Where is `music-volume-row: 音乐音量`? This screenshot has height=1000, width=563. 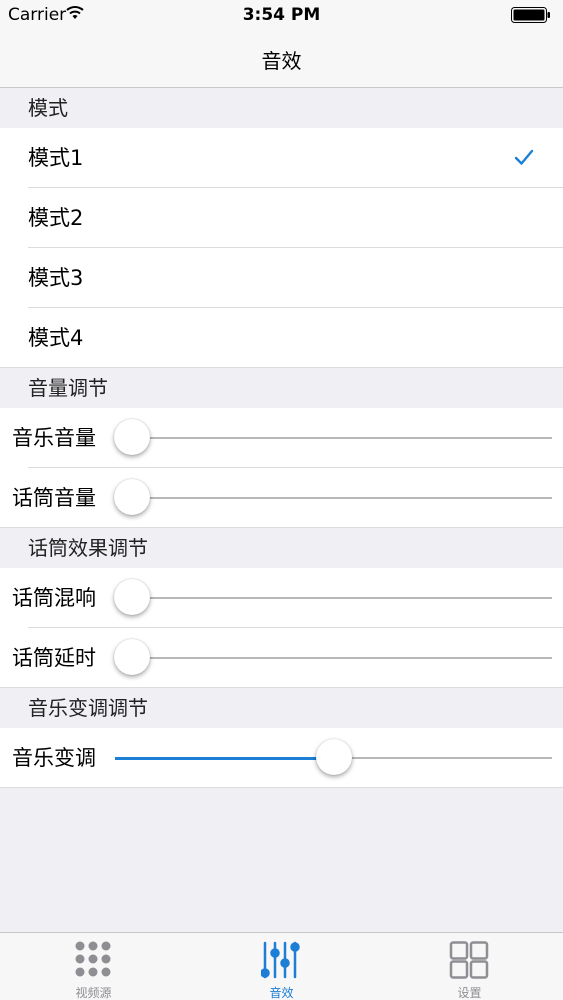 music-volume-row: 音乐音量 is located at coordinates (281, 438).